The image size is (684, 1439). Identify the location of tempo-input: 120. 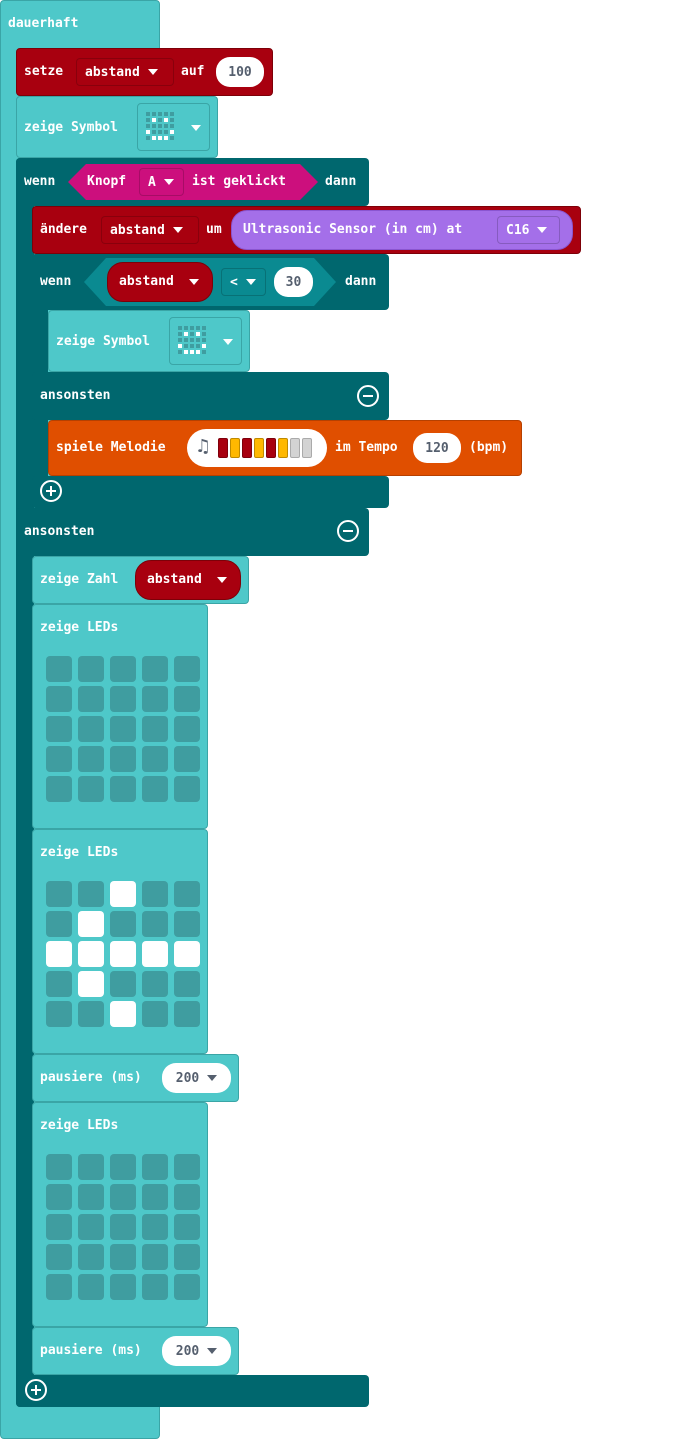
(437, 448).